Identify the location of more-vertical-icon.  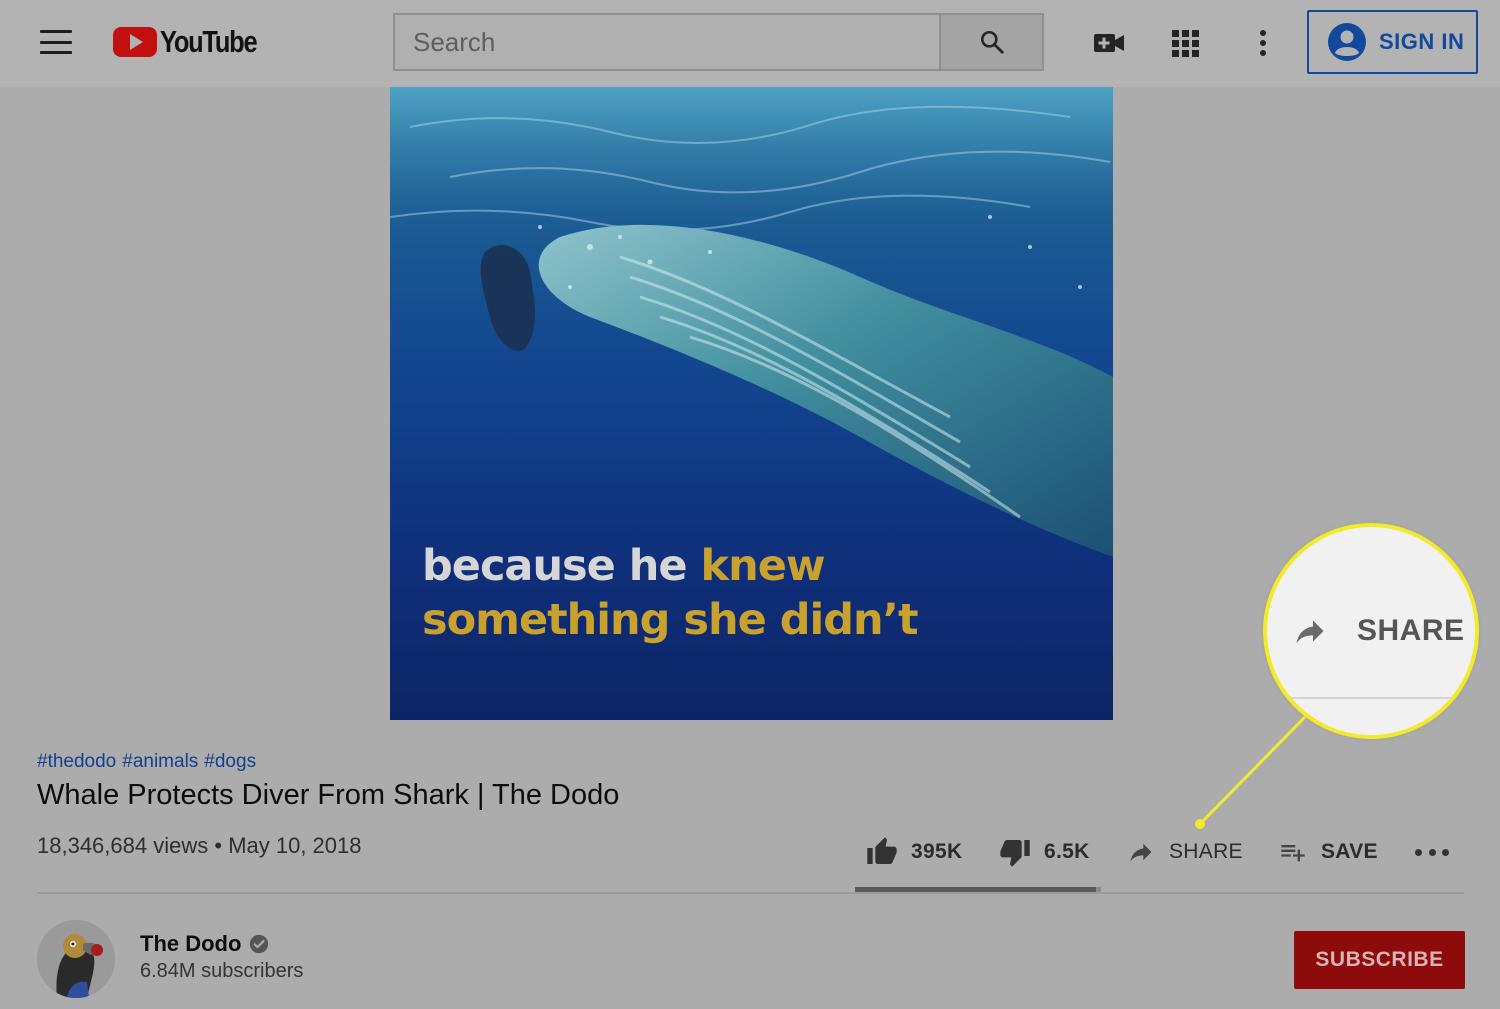
(1263, 43).